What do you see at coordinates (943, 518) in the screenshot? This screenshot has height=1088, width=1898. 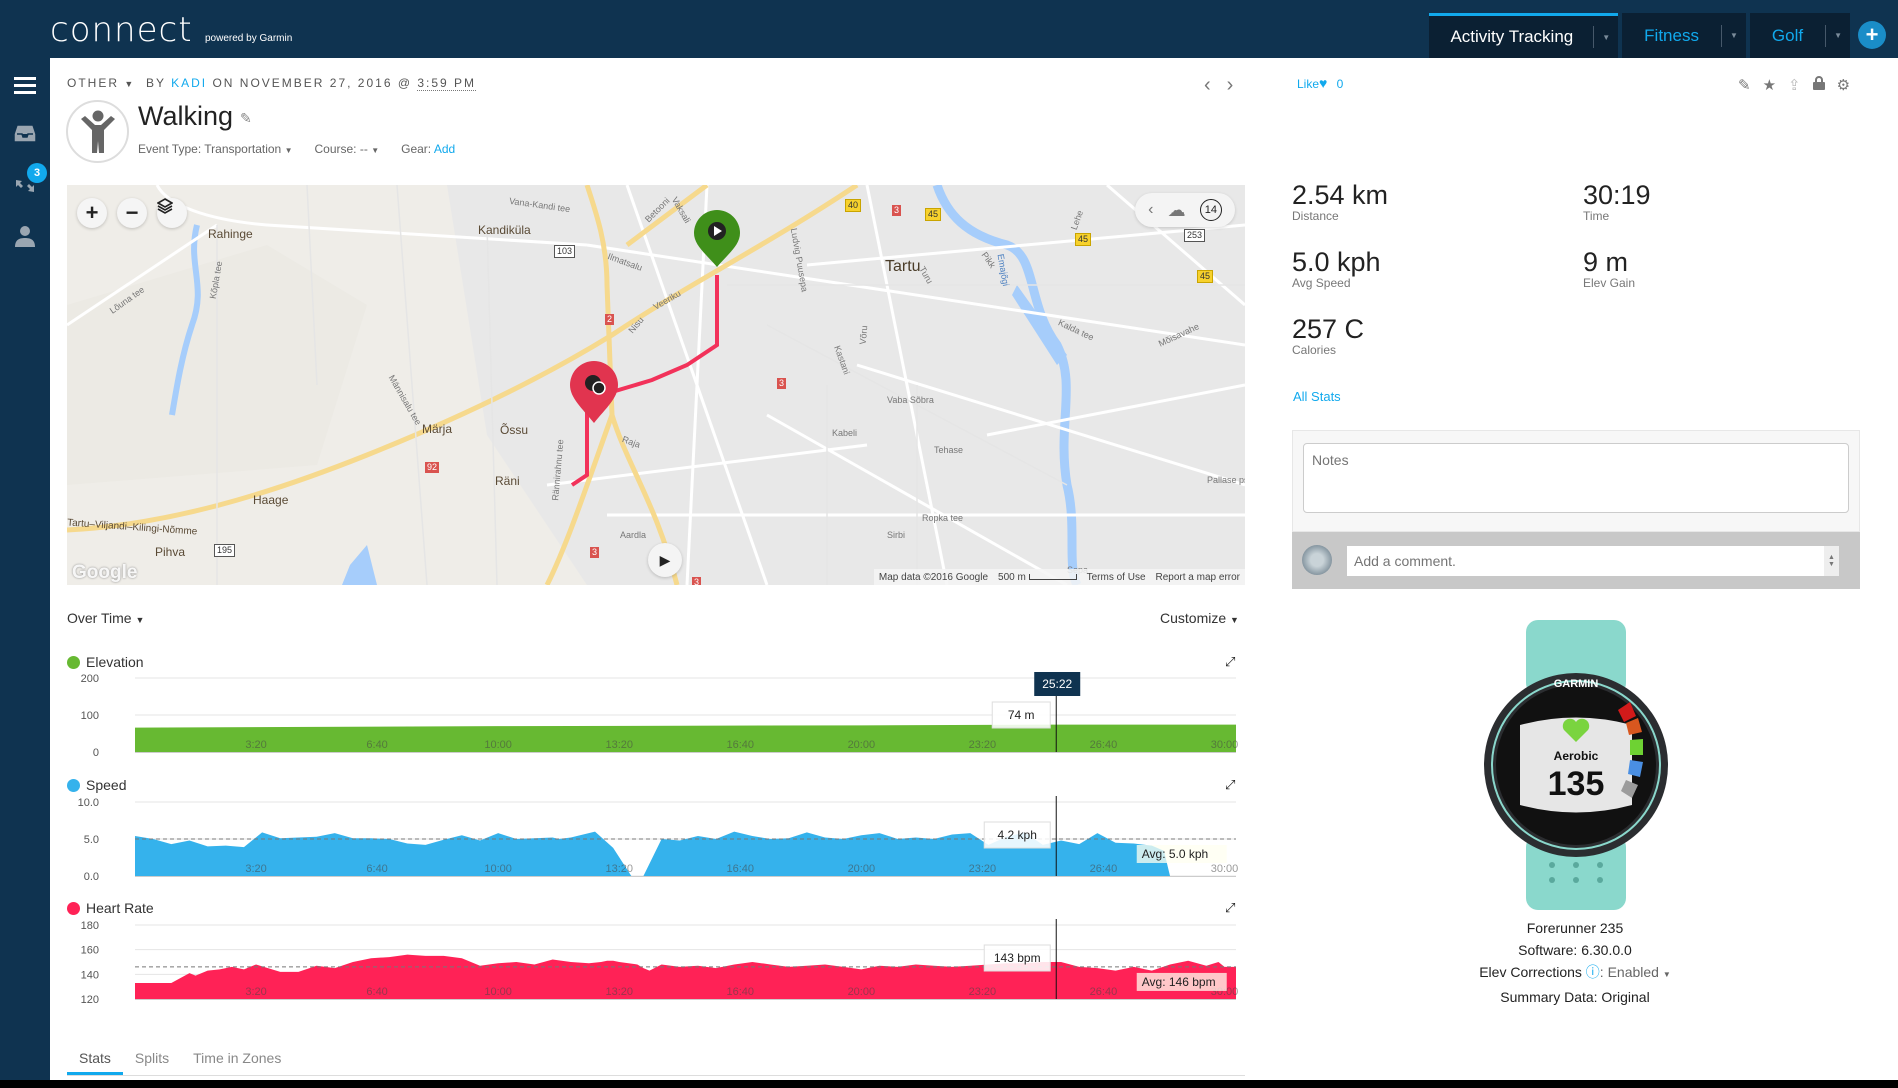 I see `map-label: Ropka tee` at bounding box center [943, 518].